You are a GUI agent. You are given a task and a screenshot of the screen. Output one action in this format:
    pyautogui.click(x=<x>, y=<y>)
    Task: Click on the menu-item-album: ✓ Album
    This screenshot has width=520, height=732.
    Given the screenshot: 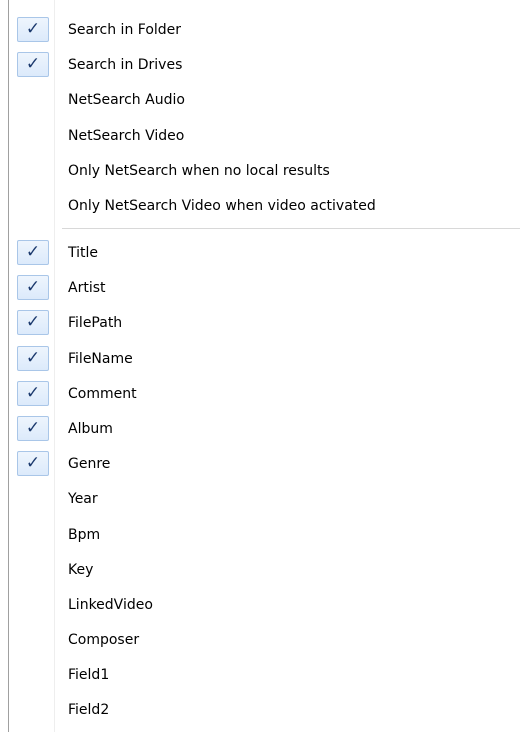 What is the action you would take?
    pyautogui.click(x=264, y=429)
    